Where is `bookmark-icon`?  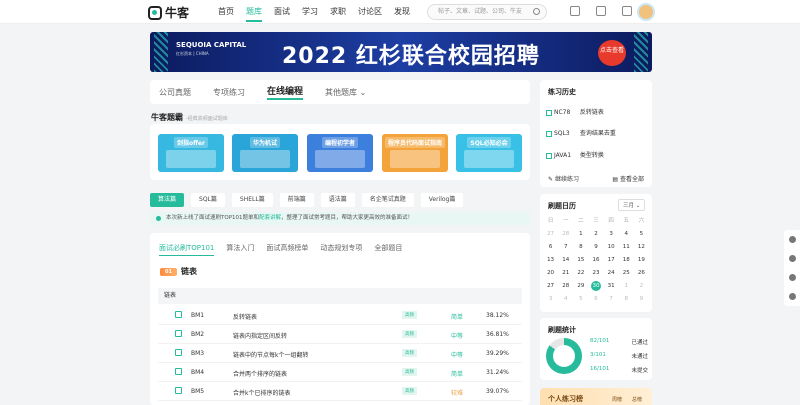 bookmark-icon is located at coordinates (601, 11).